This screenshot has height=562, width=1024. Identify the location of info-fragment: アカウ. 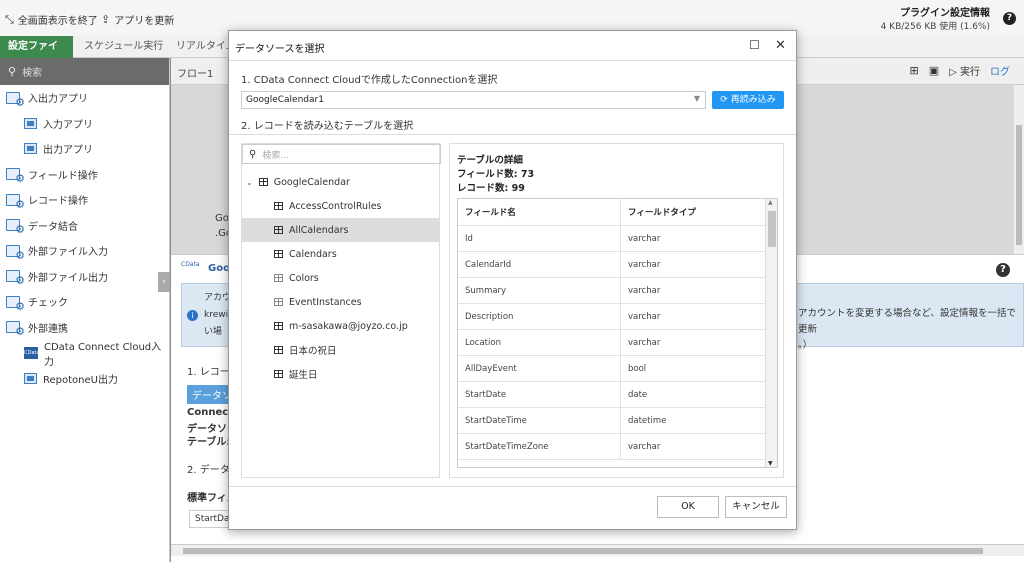
(218, 298).